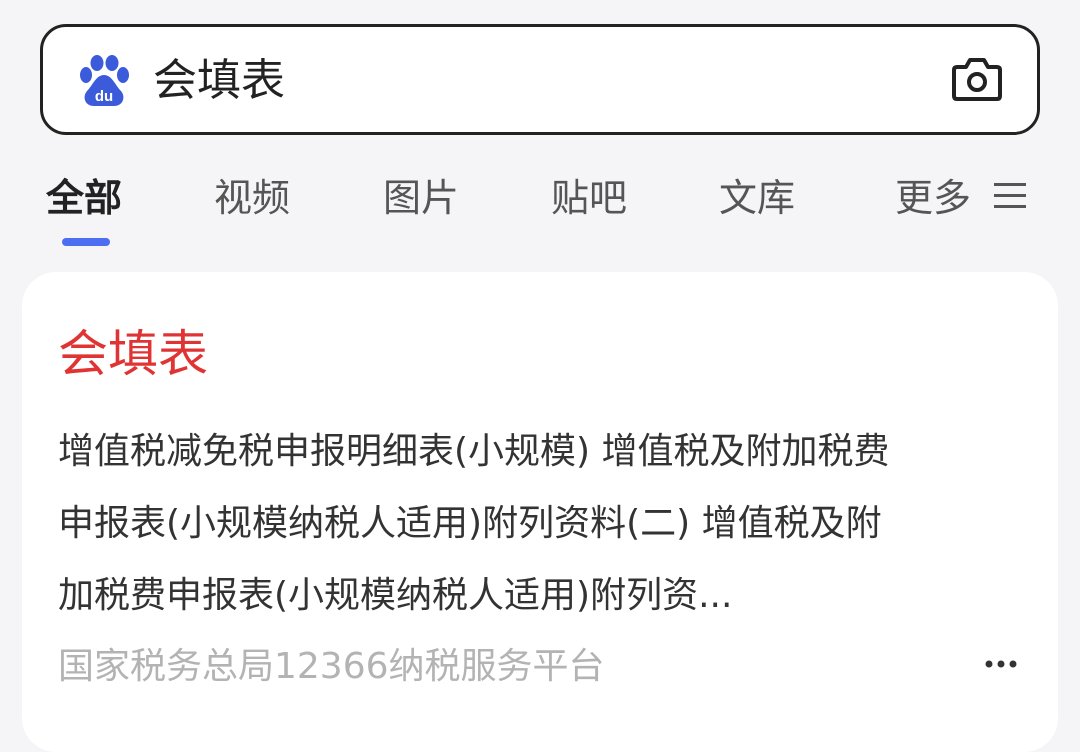 This screenshot has width=1080, height=752. What do you see at coordinates (589, 198) in the screenshot?
I see `tab-tieba: 贴吧` at bounding box center [589, 198].